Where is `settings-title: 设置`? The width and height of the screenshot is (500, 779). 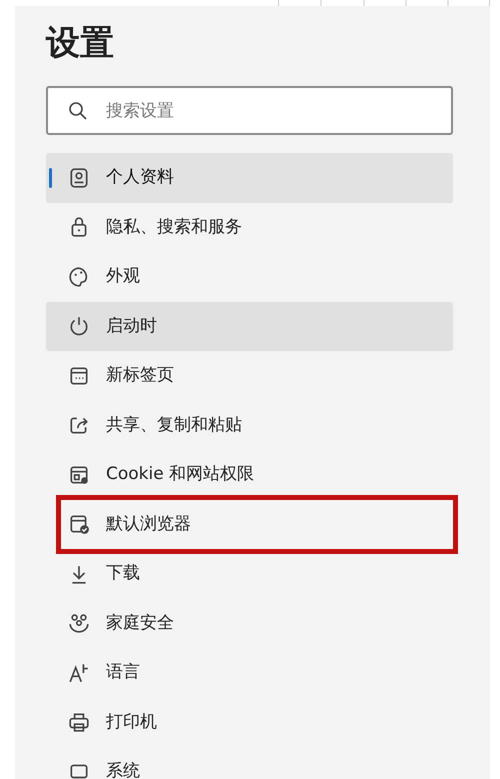
settings-title: 设置 is located at coordinates (80, 43).